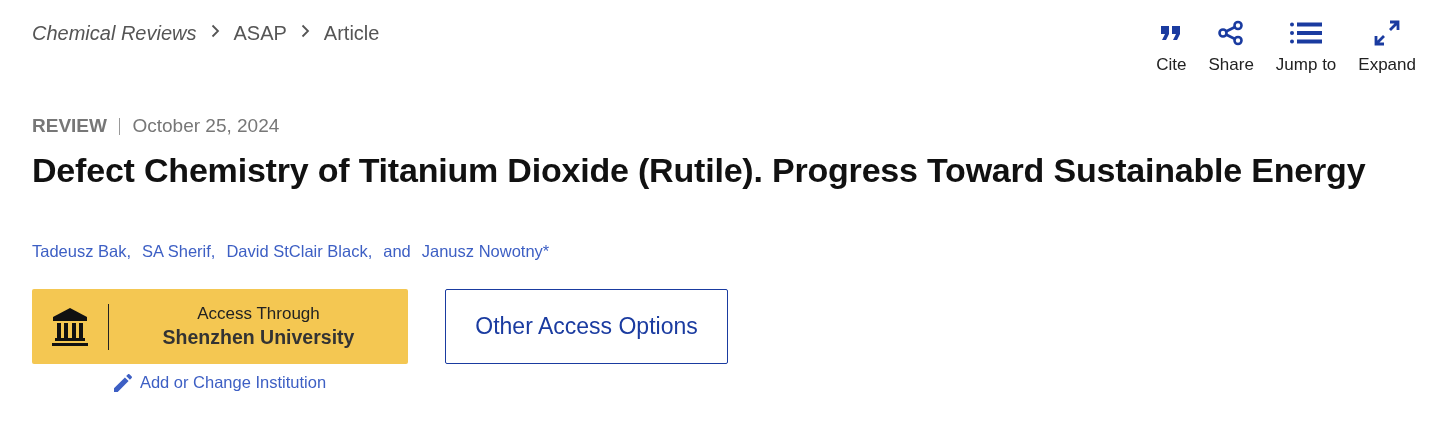  What do you see at coordinates (220, 326) in the screenshot?
I see `institution-access-button: Access Through Shenzhen University` at bounding box center [220, 326].